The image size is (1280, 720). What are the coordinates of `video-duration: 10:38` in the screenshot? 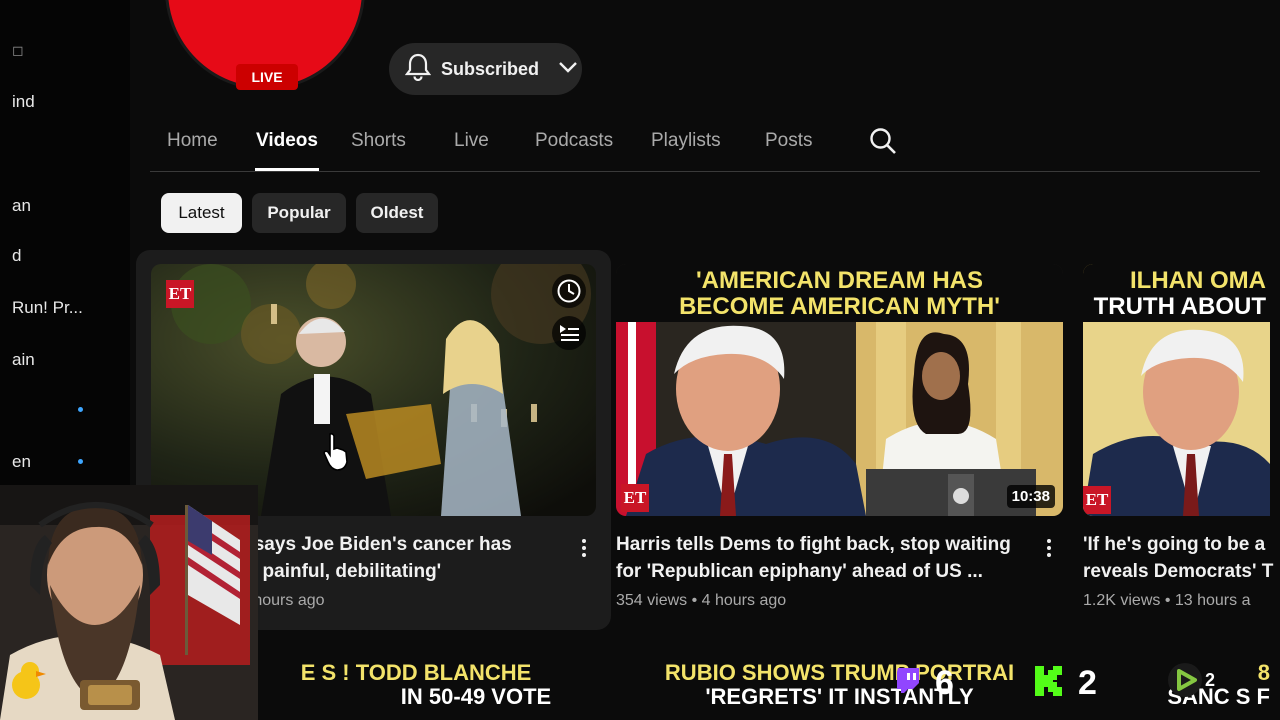 It's located at (1030, 496).